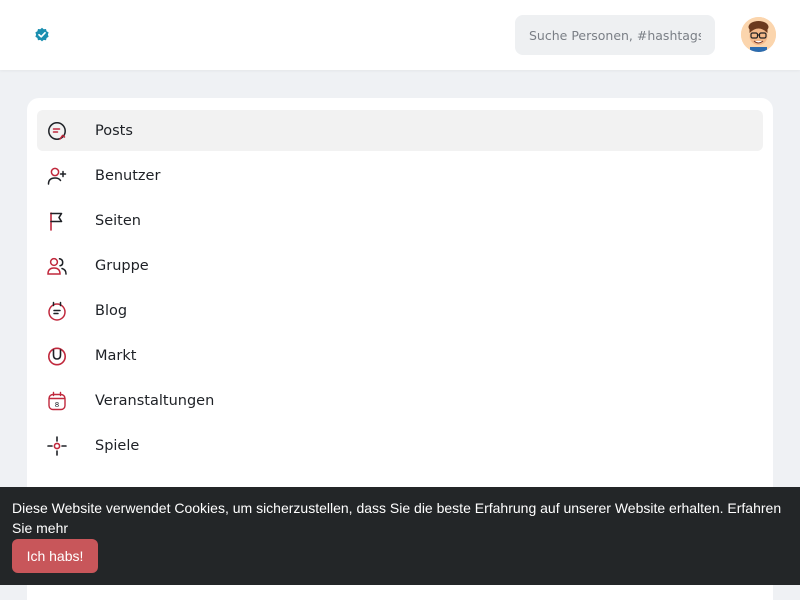  I want to click on calendar-icon: 8, so click(57, 401).